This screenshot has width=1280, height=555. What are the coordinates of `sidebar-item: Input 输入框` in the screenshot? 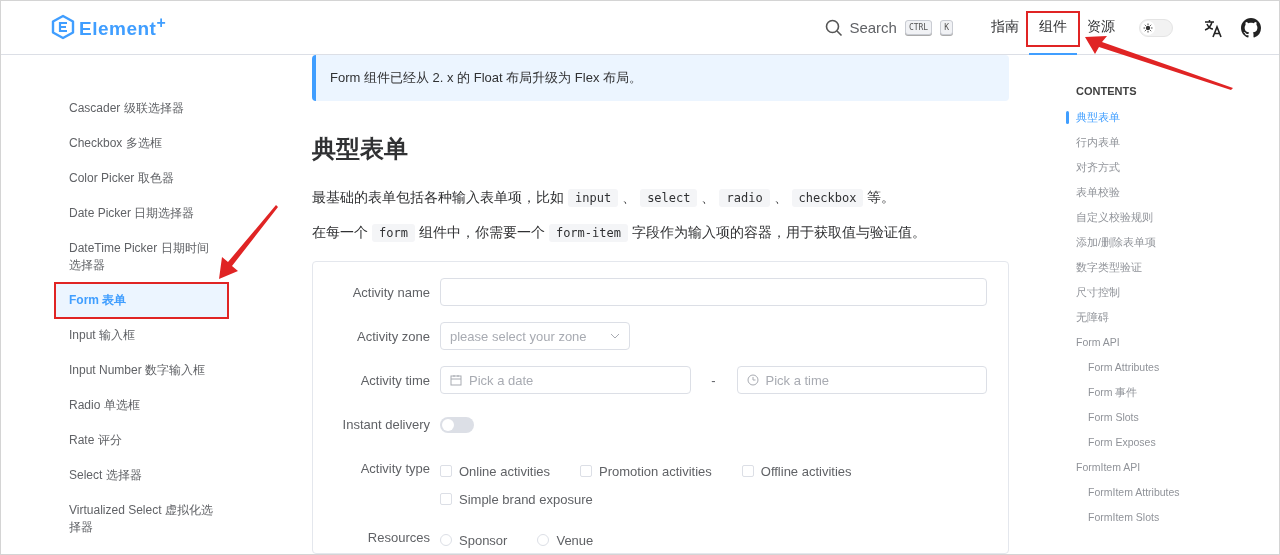 It's located at (141, 335).